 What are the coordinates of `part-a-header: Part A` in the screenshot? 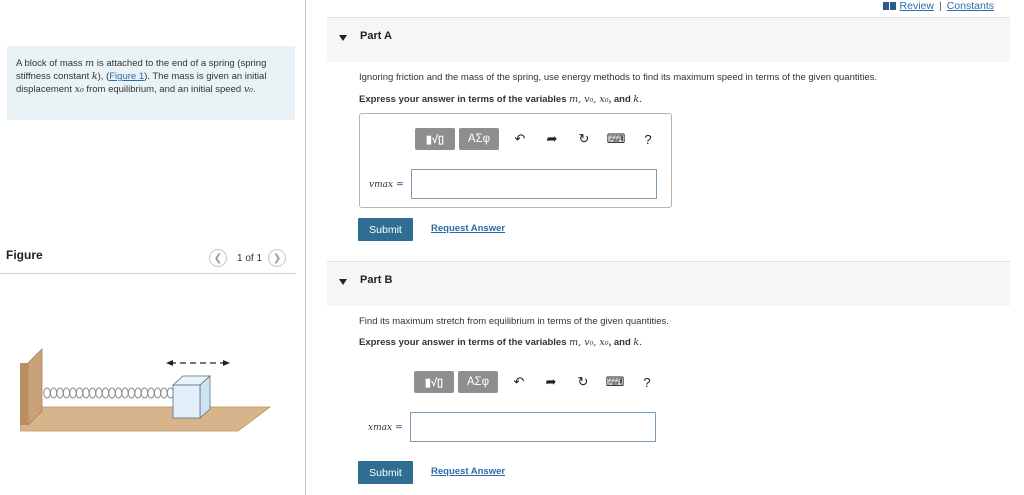 It's located at (668, 39).